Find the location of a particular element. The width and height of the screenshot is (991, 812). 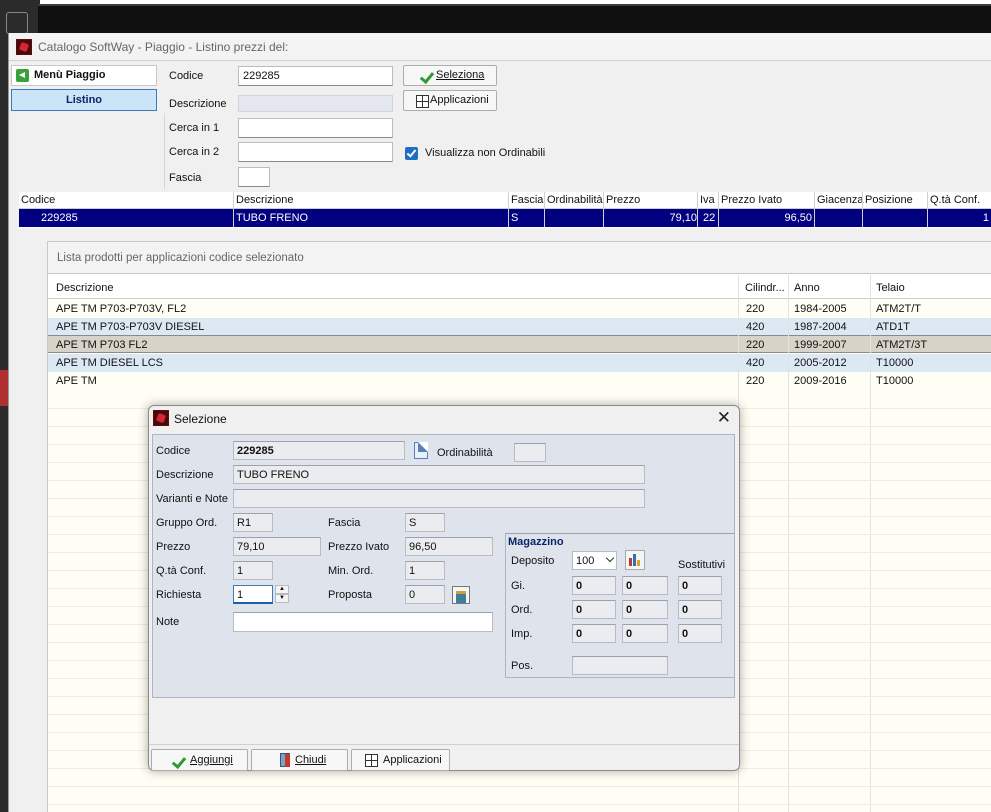

exit-door-icon is located at coordinates (285, 760).